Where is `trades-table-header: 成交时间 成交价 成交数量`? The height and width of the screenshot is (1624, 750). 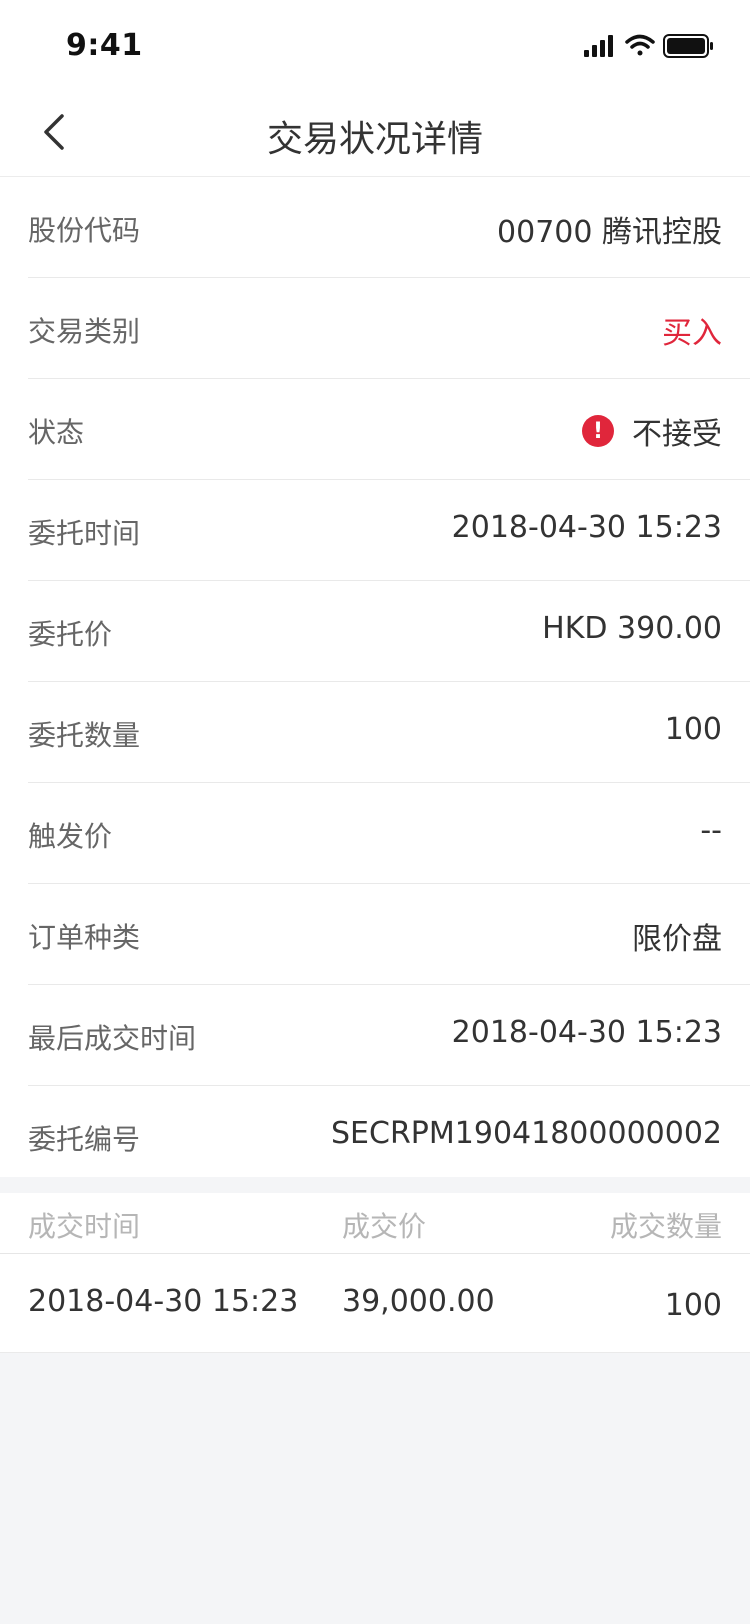 trades-table-header: 成交时间 成交价 成交数量 is located at coordinates (375, 1223).